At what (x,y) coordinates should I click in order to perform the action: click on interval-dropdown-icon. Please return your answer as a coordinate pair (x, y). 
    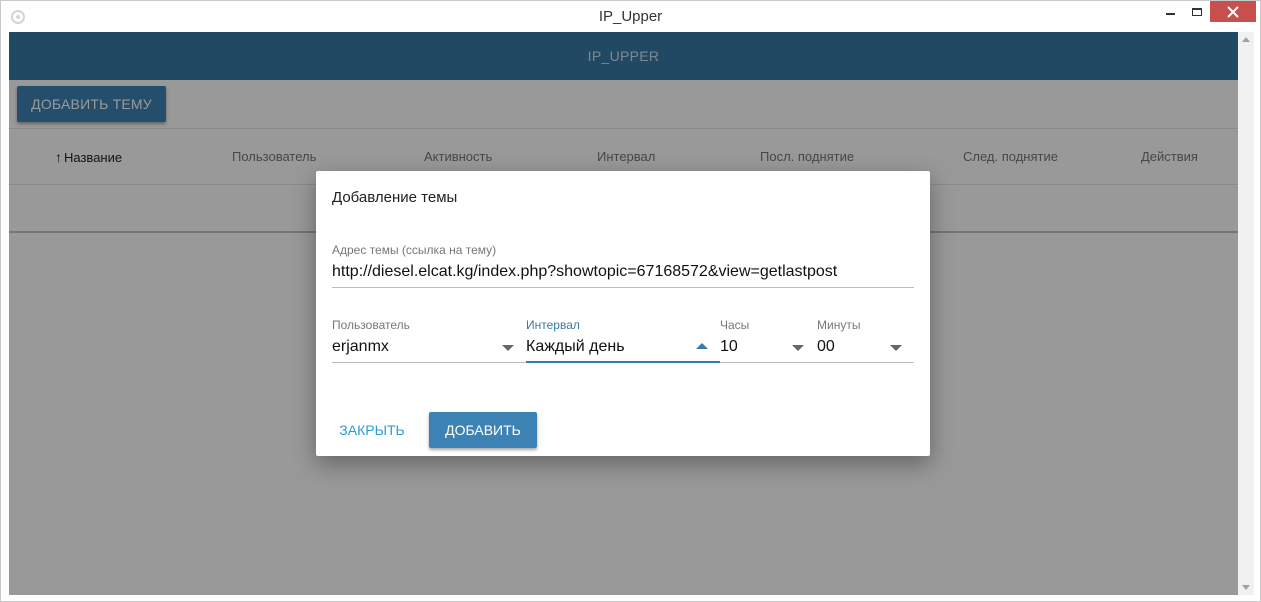
    Looking at the image, I should click on (702, 346).